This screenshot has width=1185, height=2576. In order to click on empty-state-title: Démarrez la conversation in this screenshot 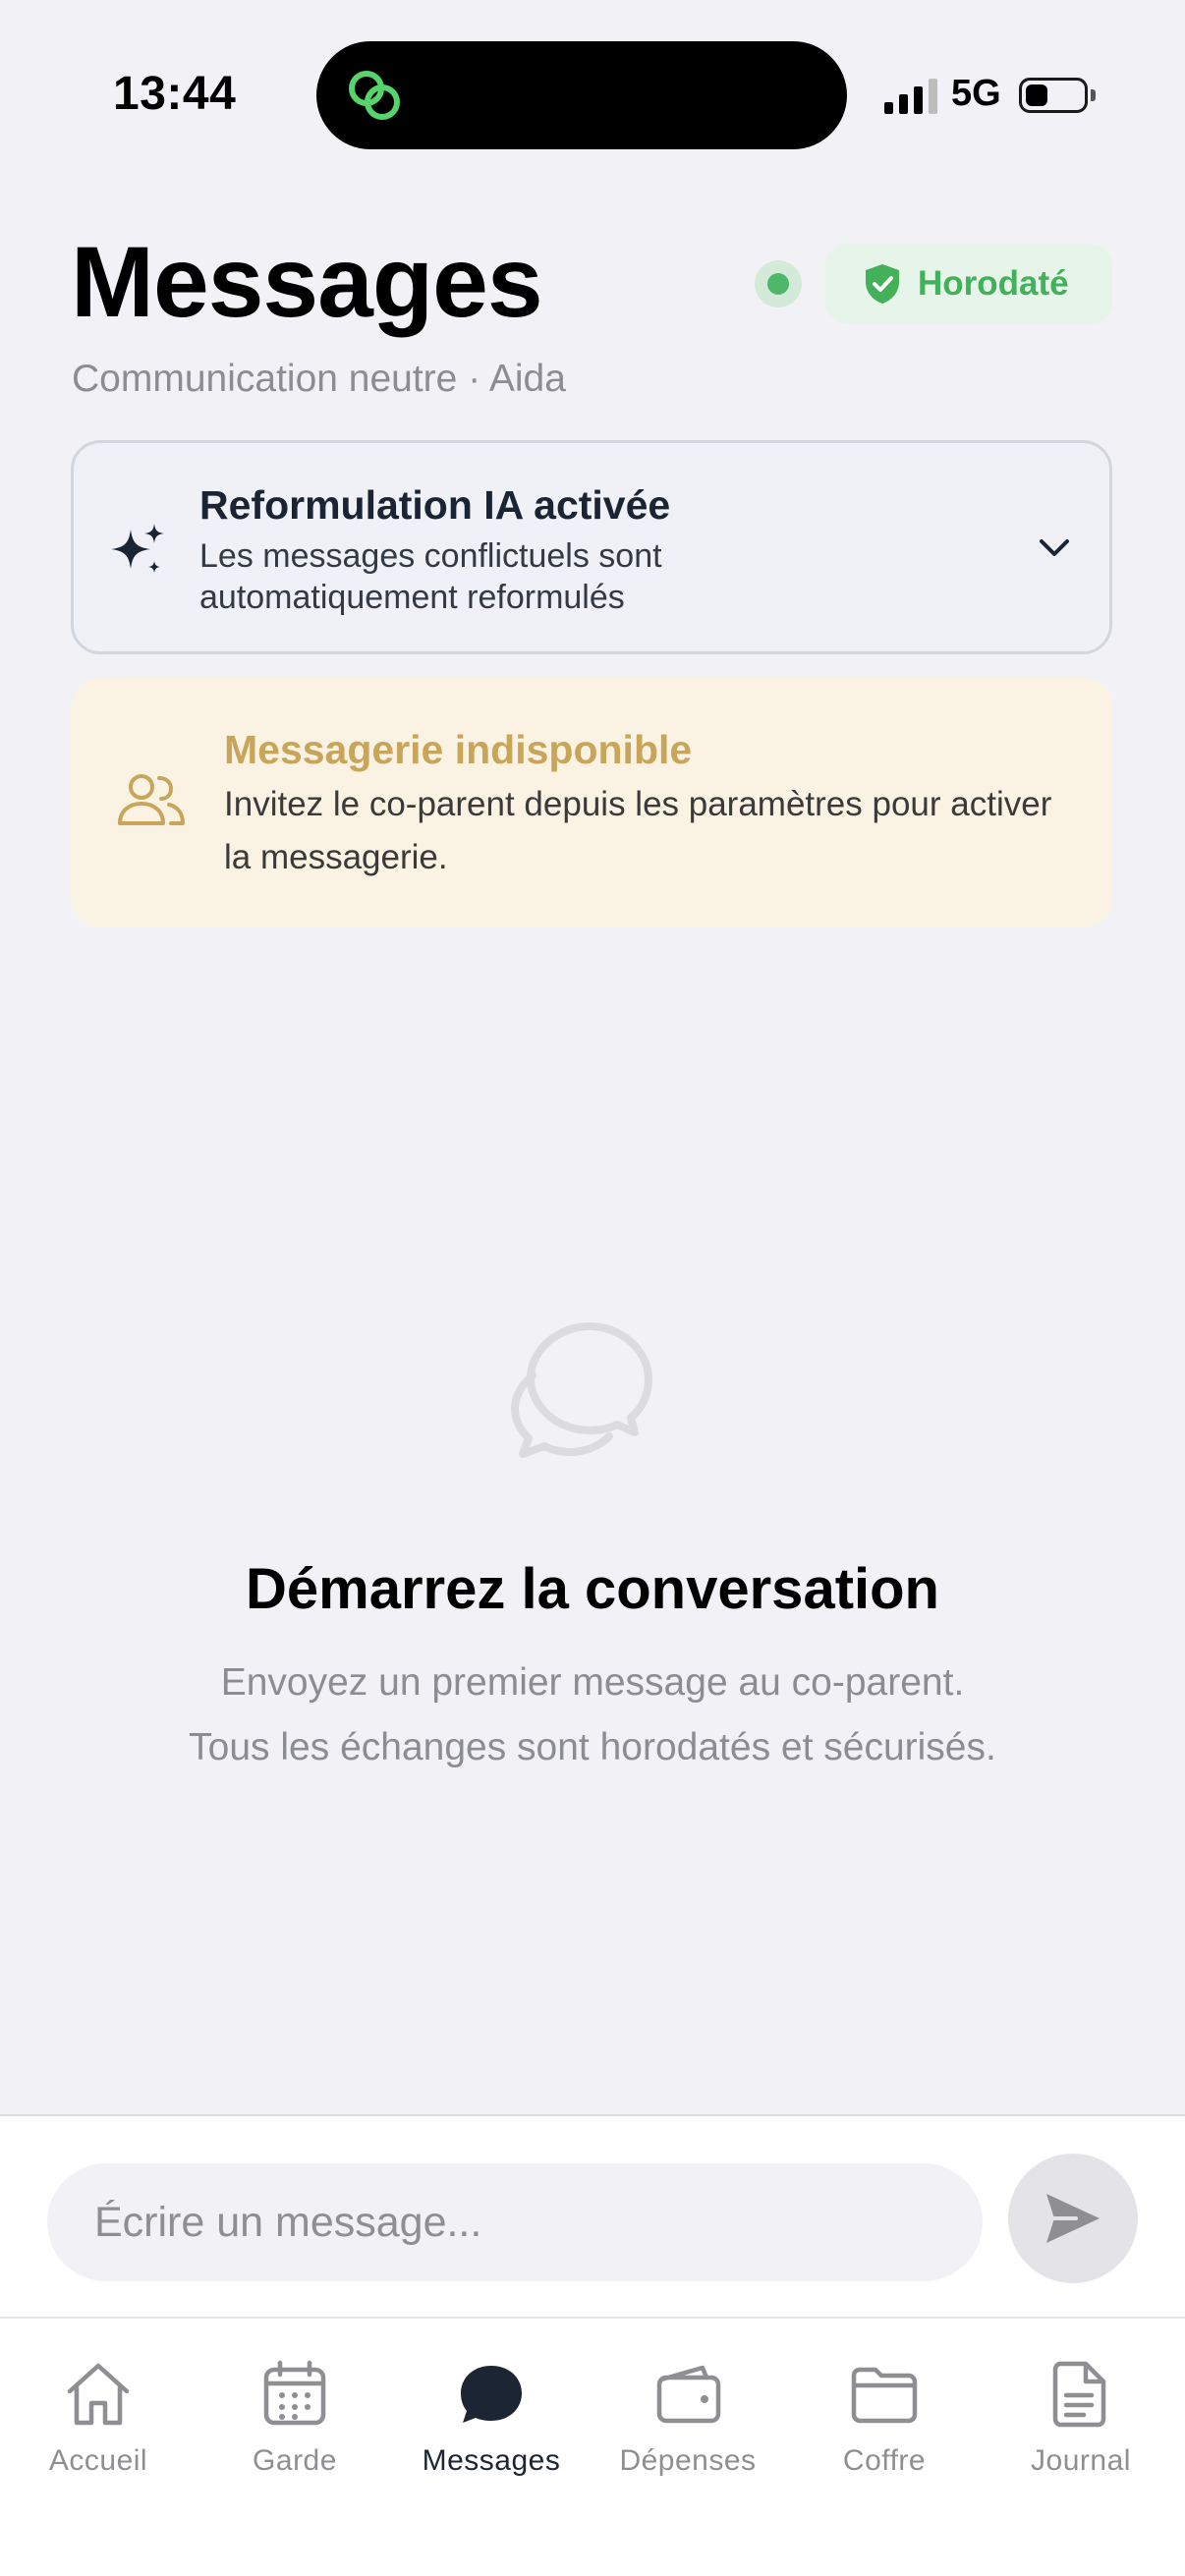, I will do `click(592, 1589)`.